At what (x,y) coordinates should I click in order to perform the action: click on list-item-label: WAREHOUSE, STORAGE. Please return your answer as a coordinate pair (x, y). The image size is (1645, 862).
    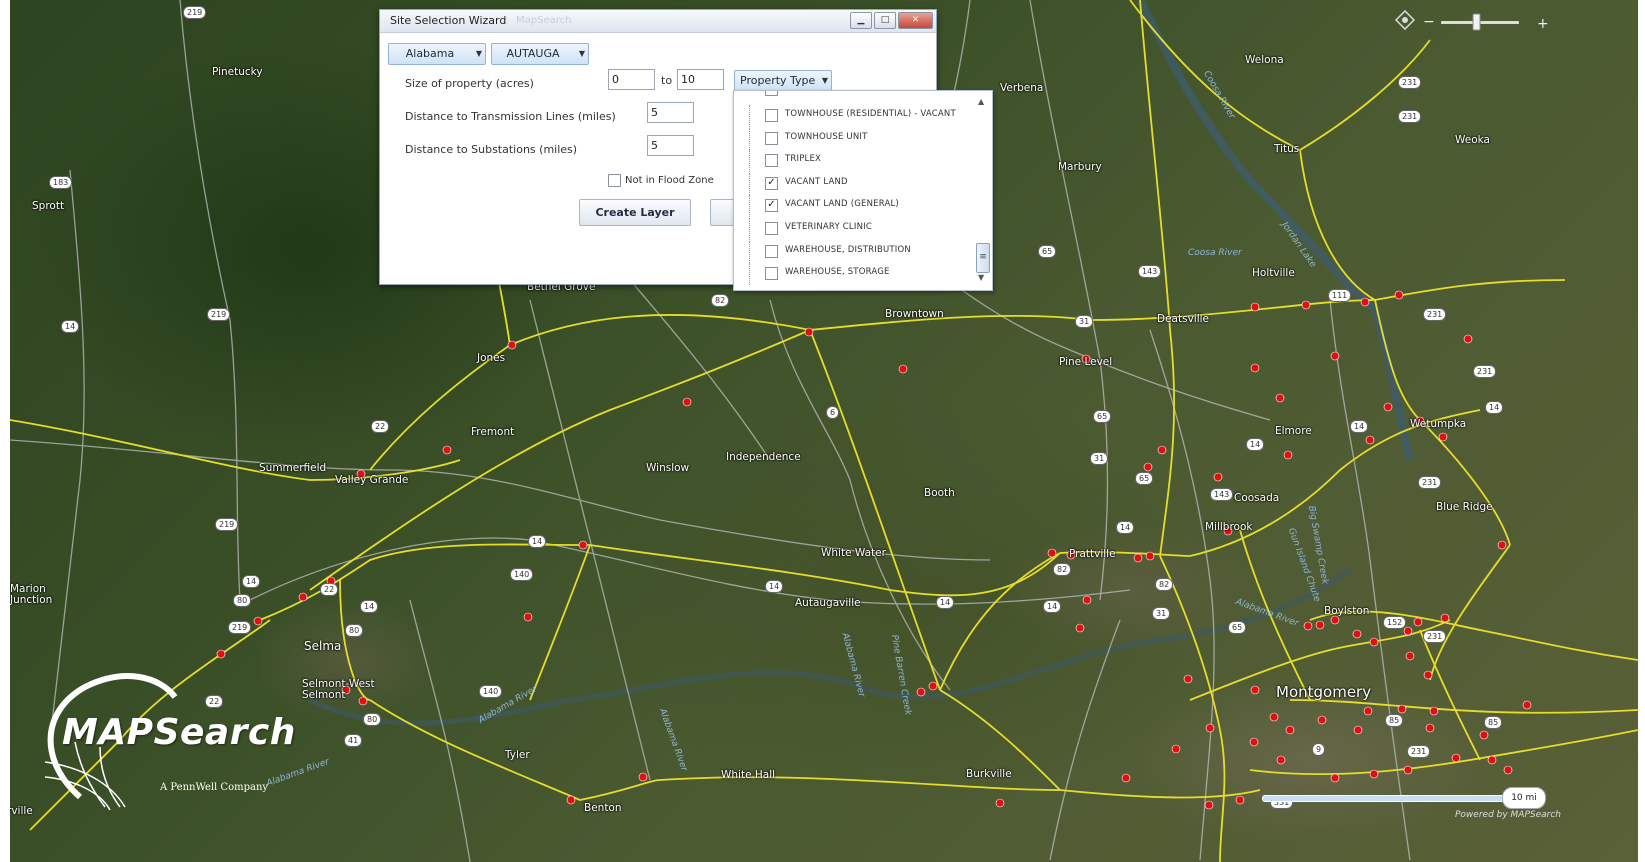
    Looking at the image, I should click on (837, 272).